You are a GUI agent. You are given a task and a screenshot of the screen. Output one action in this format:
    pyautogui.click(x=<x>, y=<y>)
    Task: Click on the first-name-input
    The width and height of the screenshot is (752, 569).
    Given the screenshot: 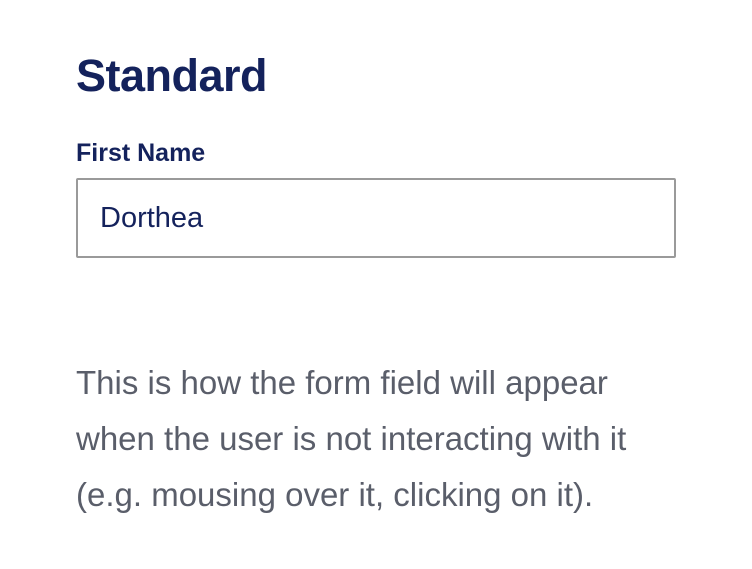 What is the action you would take?
    pyautogui.click(x=376, y=218)
    